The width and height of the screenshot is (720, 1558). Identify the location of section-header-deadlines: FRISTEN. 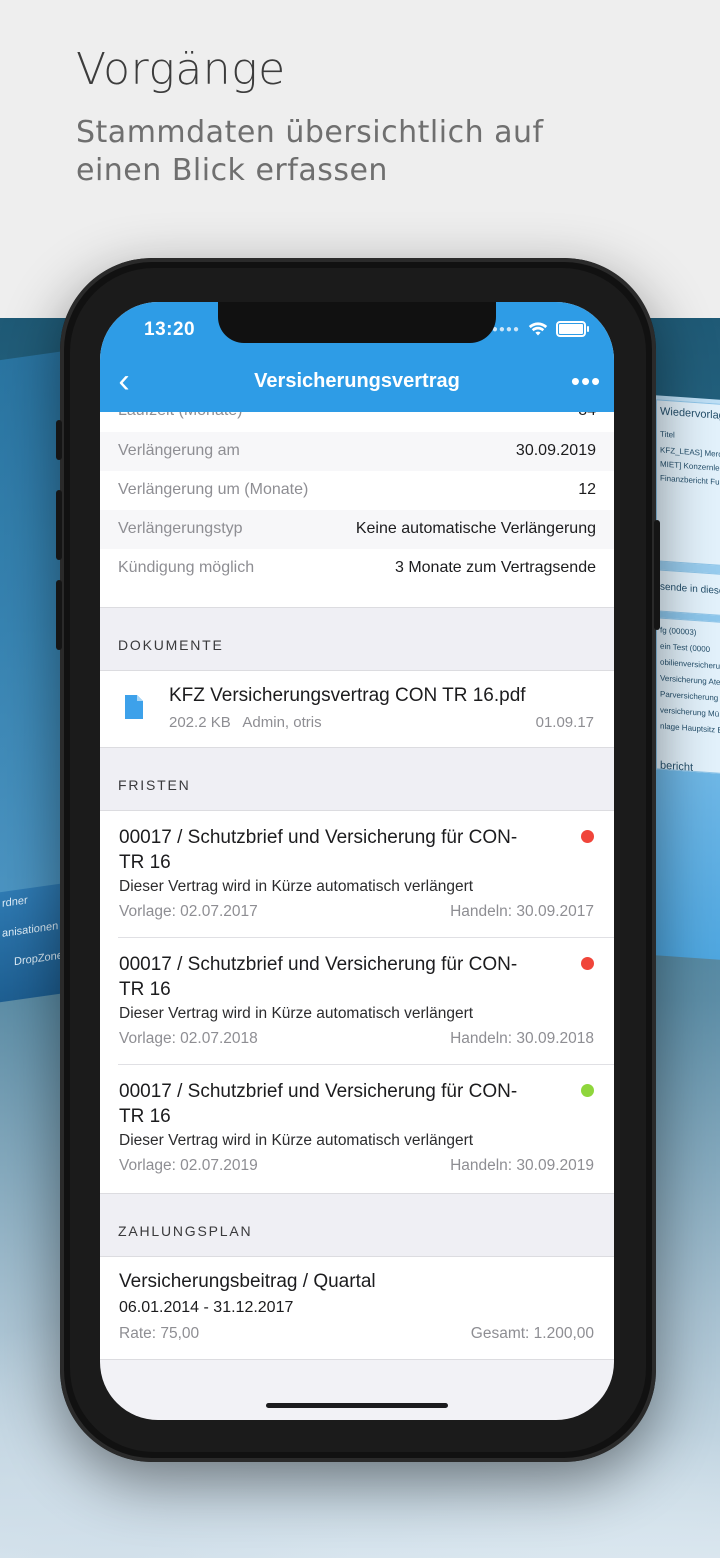
(357, 779).